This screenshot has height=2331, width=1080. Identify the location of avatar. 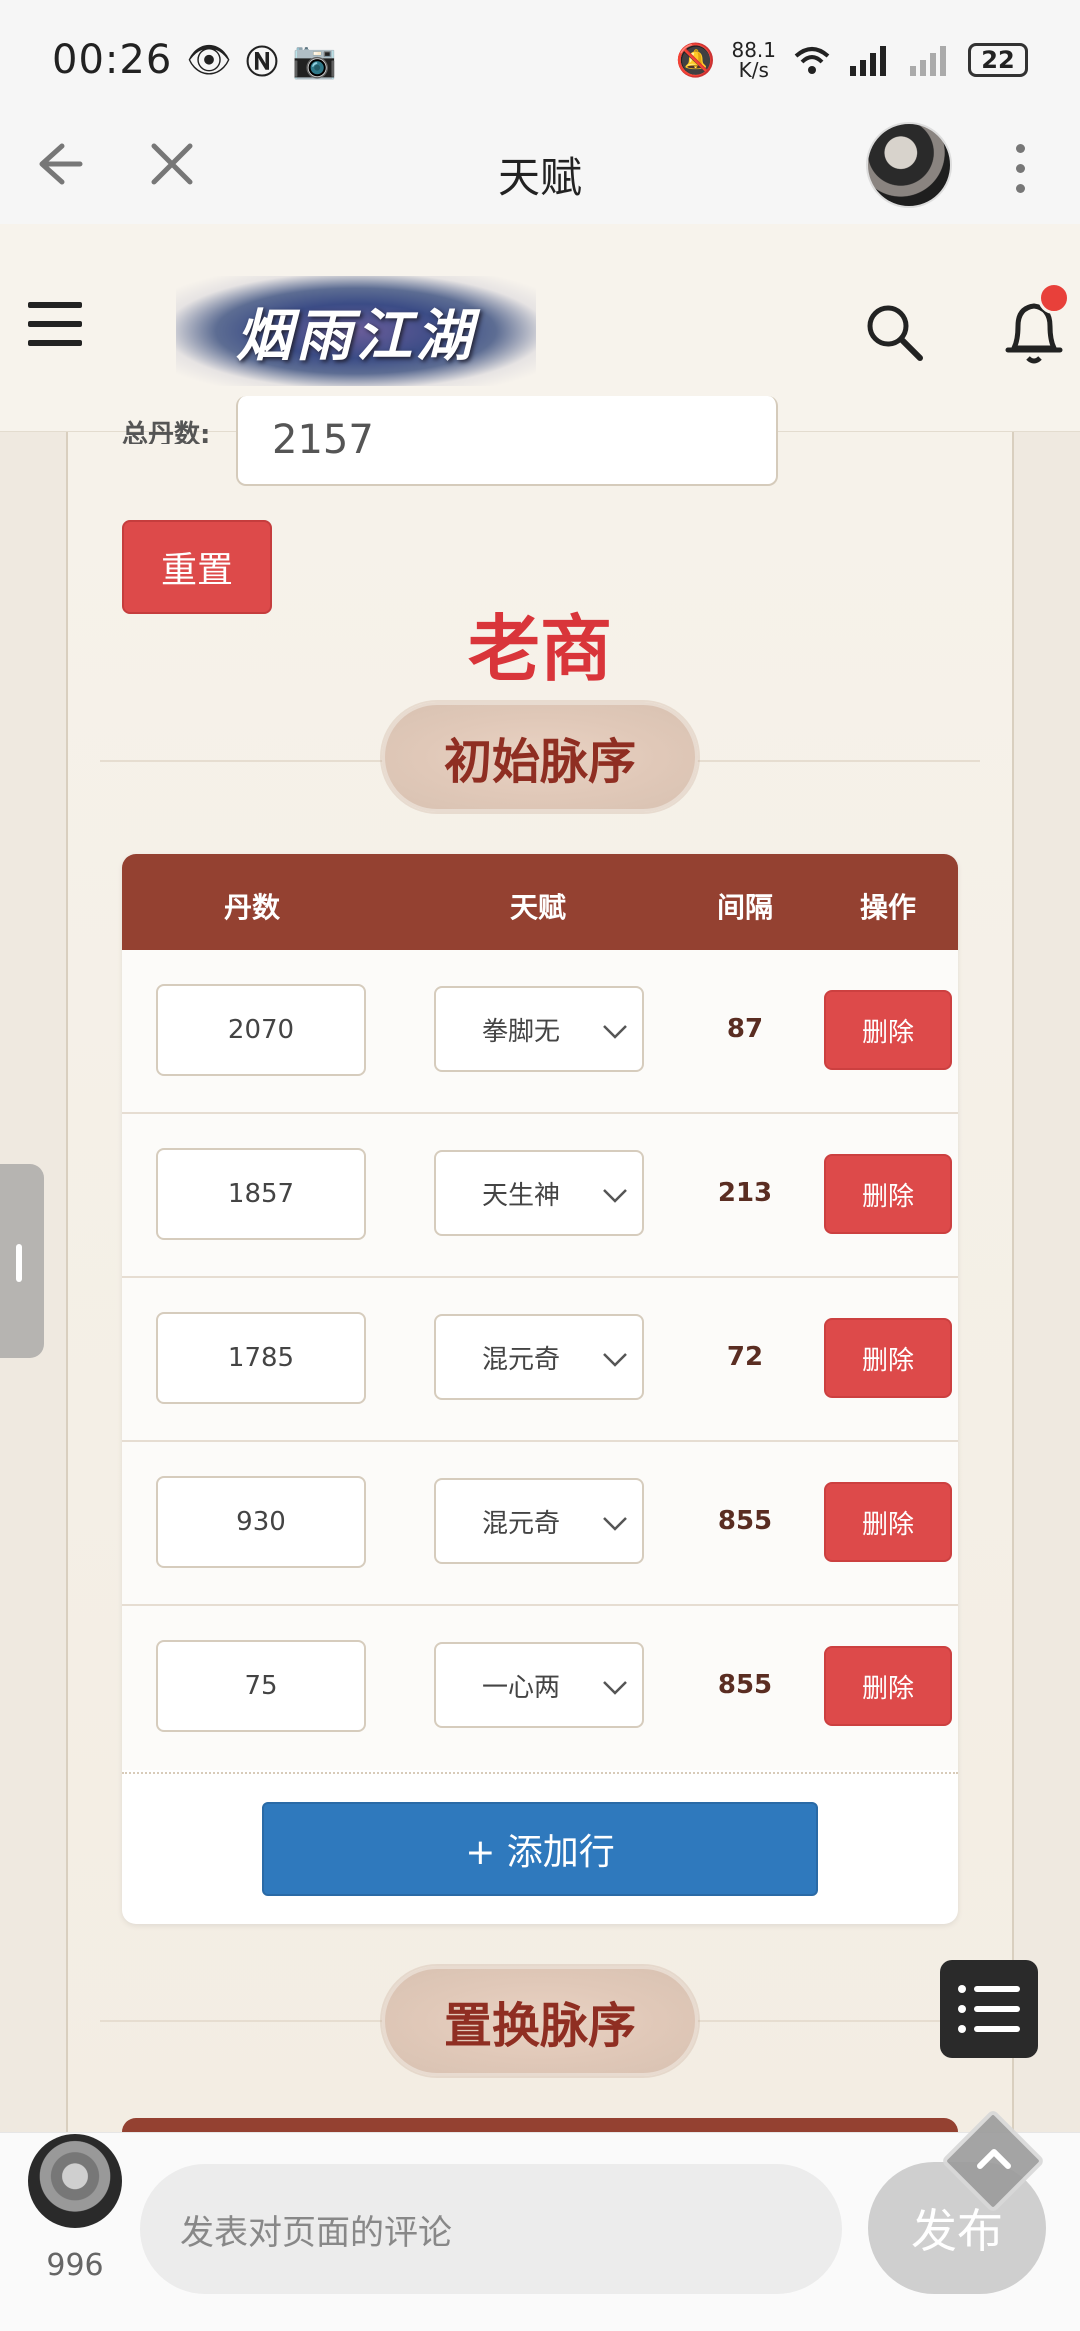
(909, 165).